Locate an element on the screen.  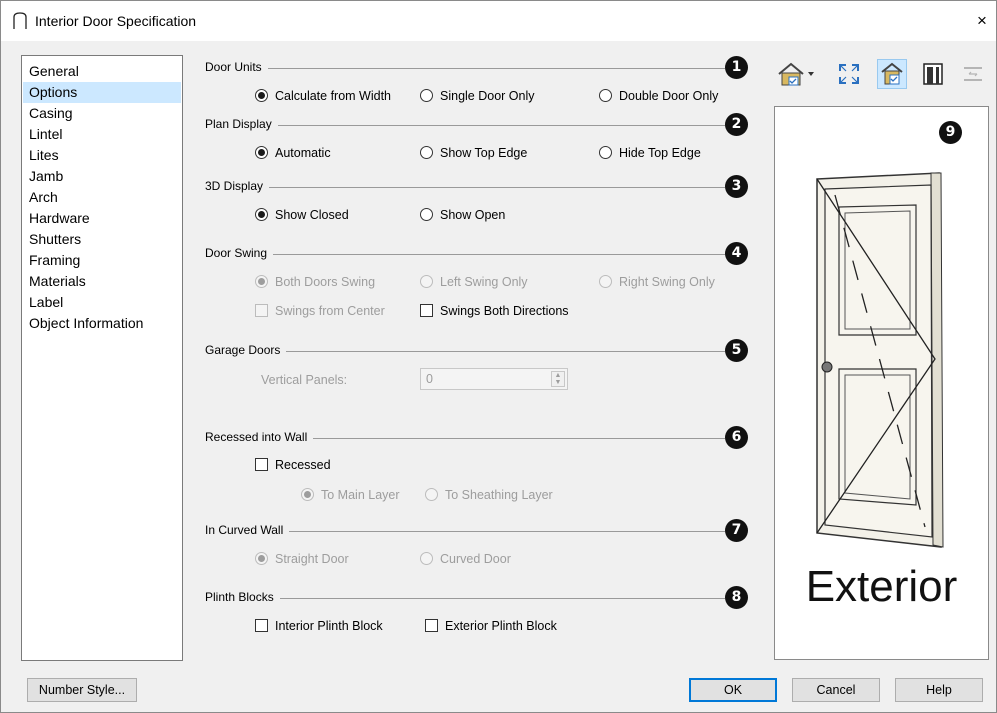
window-title: Interior Door Specification is located at coordinates (116, 21).